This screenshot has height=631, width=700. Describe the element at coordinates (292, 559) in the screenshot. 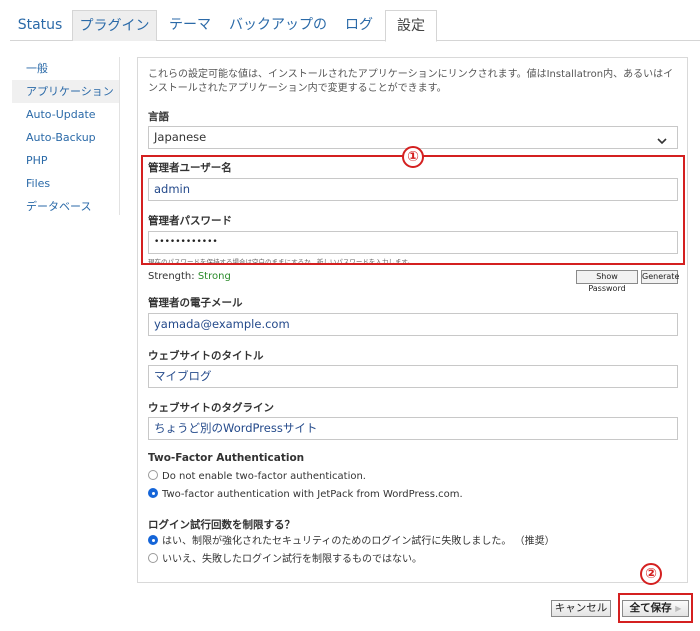

I see `login-limit-option-label: いいえ、失敗したログイン試行を制限するものではない。` at that location.